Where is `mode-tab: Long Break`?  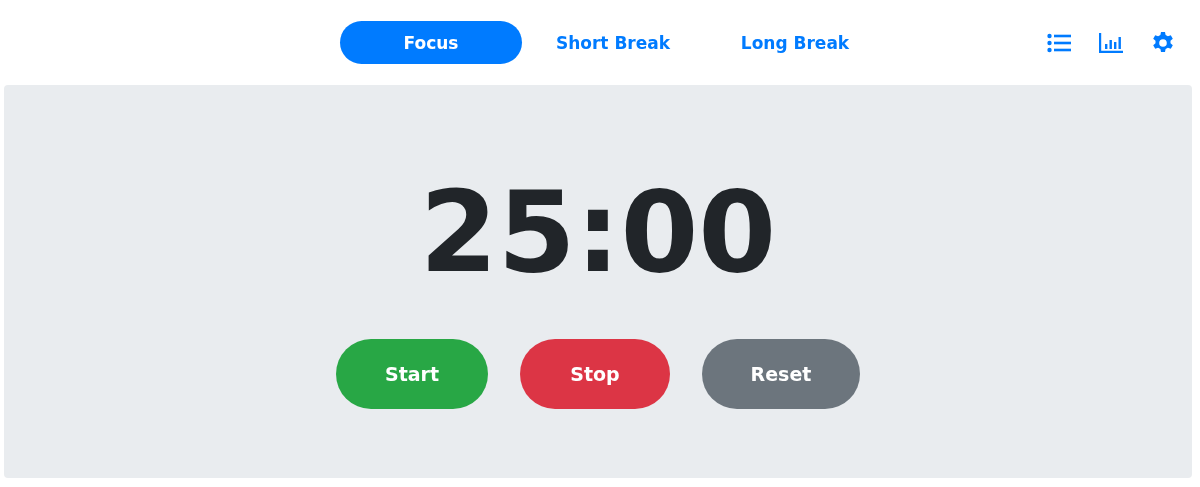 mode-tab: Long Break is located at coordinates (795, 42).